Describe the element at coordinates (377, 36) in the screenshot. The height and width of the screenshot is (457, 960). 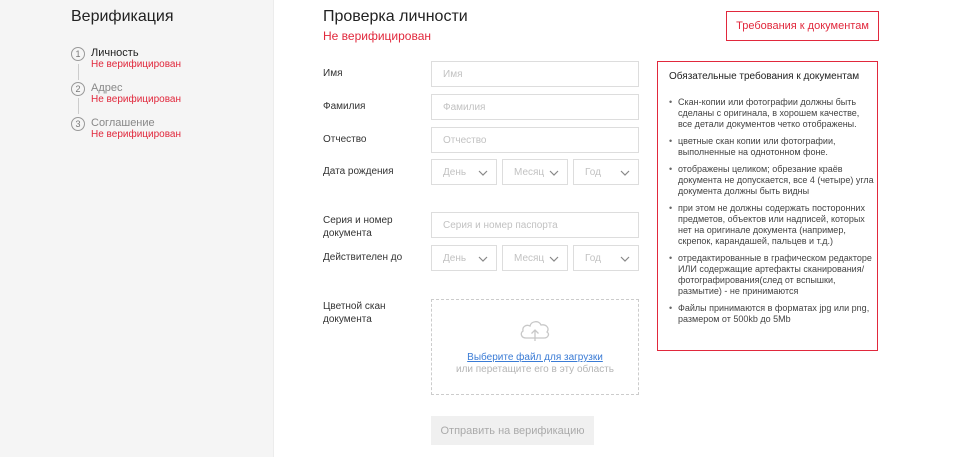
I see `verification-status: Не верифицирован` at that location.